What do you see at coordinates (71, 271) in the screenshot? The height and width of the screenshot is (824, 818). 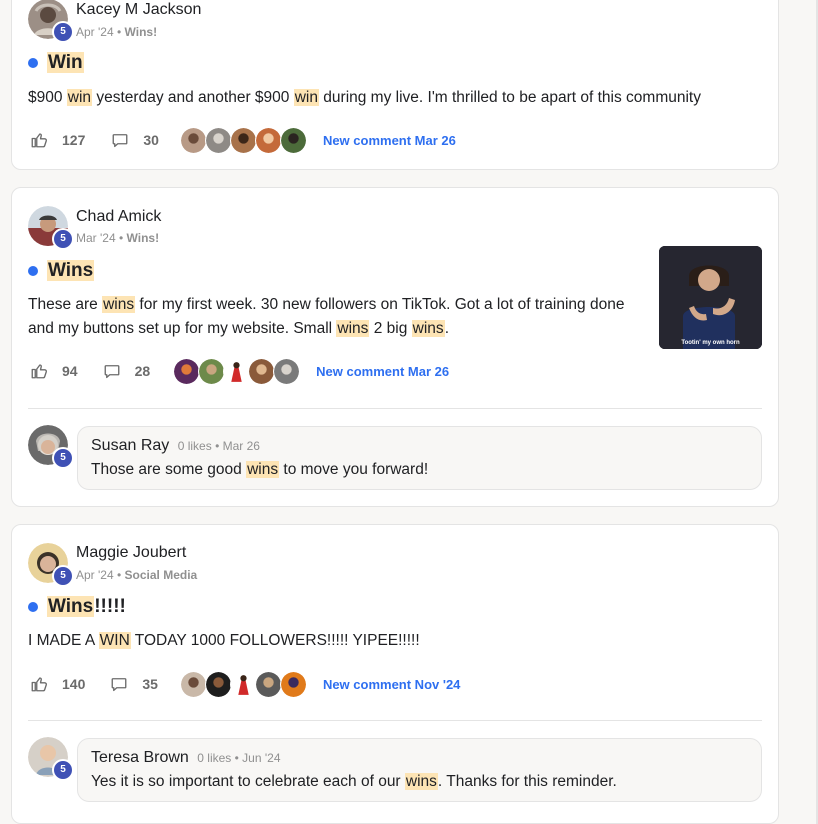 I see `post-title: Wins` at bounding box center [71, 271].